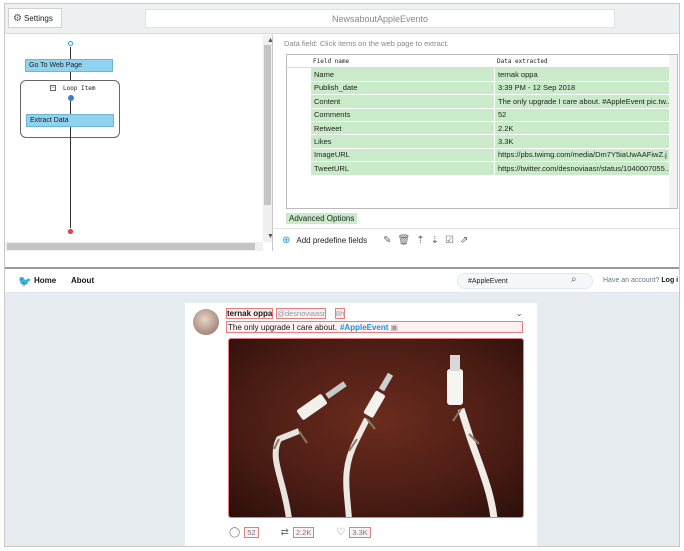 The image size is (684, 551). I want to click on sort-asc-icon: ⇡, so click(420, 240).